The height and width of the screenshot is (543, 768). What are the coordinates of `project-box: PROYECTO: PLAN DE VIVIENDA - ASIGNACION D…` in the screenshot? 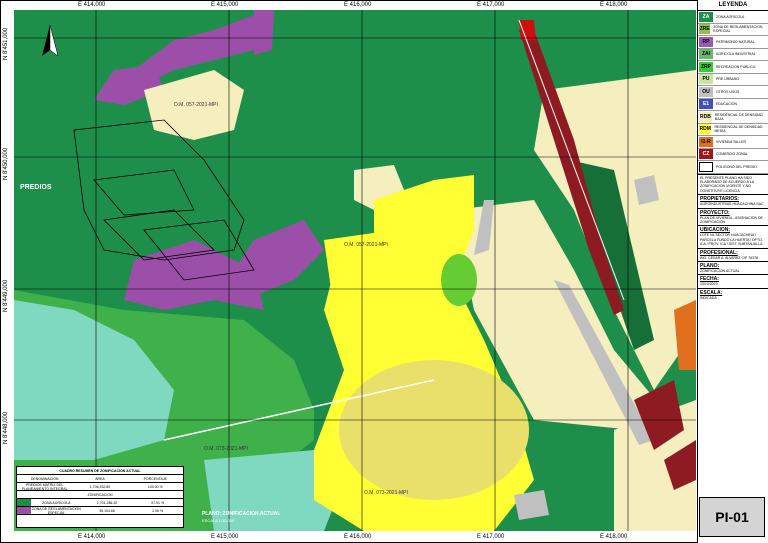 It's located at (733, 216).